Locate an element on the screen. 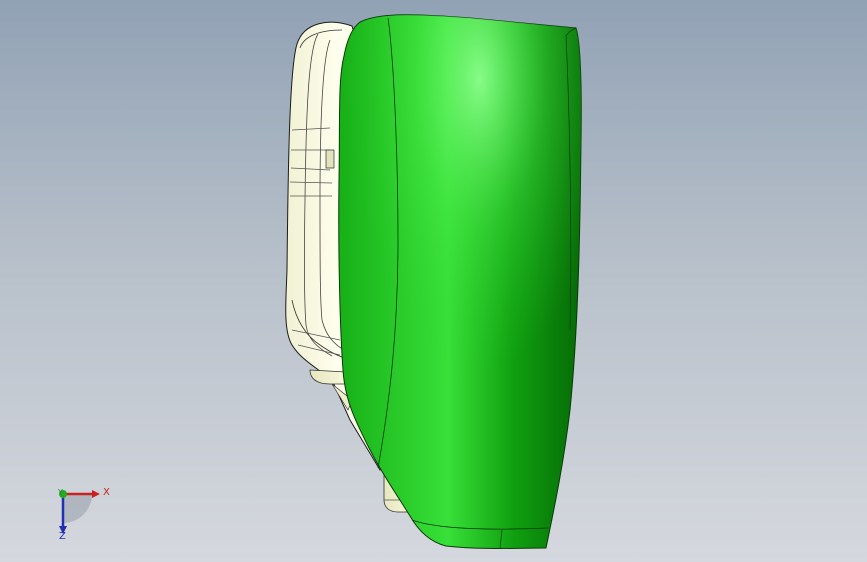  x-axis-label: X is located at coordinates (106, 492).